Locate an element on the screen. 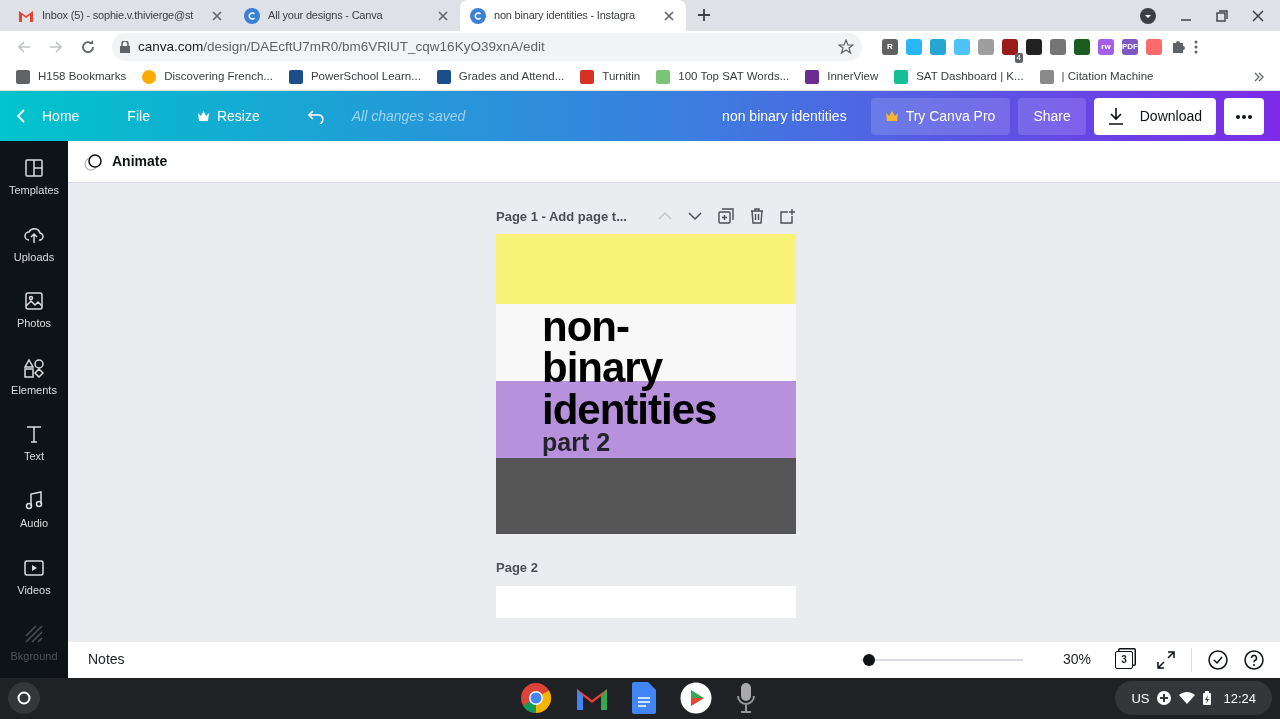 This screenshot has height=719, width=1280. bookmark: InnerView is located at coordinates (842, 77).